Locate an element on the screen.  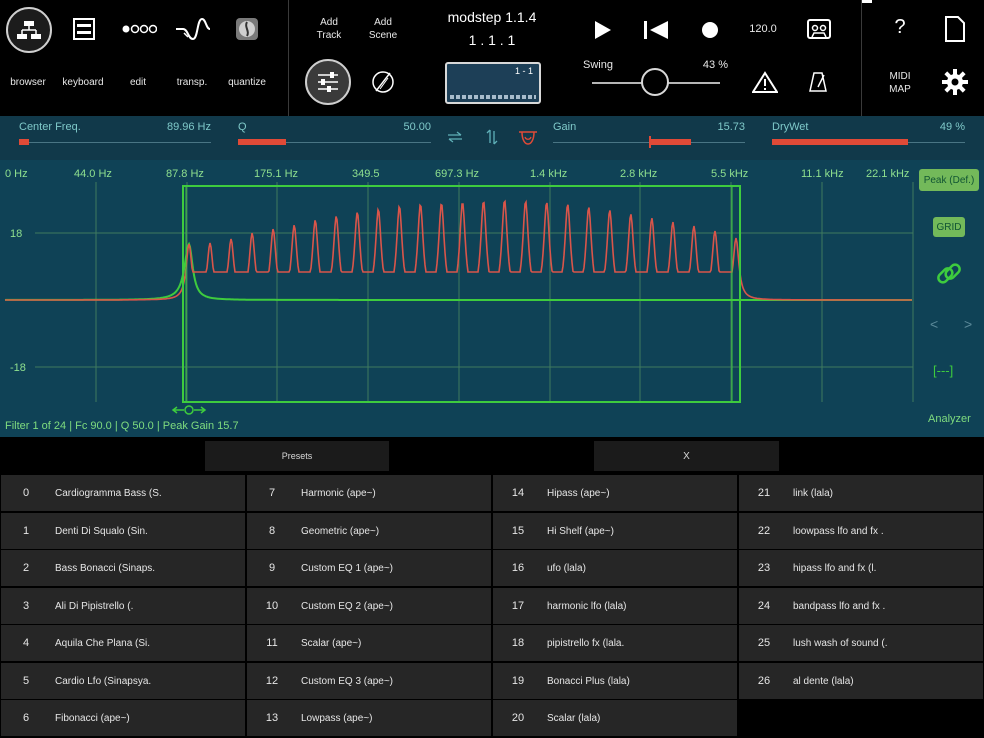
gain-slider: Gain 15.73 is located at coordinates (649, 138).